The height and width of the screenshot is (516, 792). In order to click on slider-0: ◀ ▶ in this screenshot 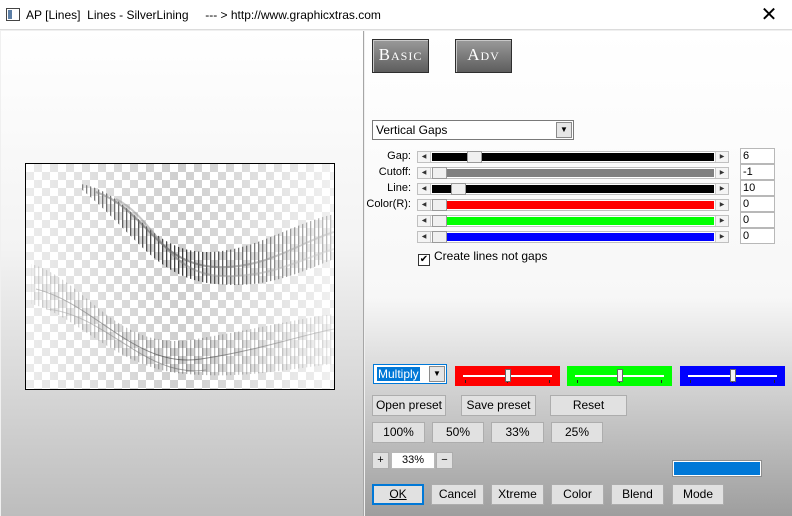, I will do `click(573, 157)`.